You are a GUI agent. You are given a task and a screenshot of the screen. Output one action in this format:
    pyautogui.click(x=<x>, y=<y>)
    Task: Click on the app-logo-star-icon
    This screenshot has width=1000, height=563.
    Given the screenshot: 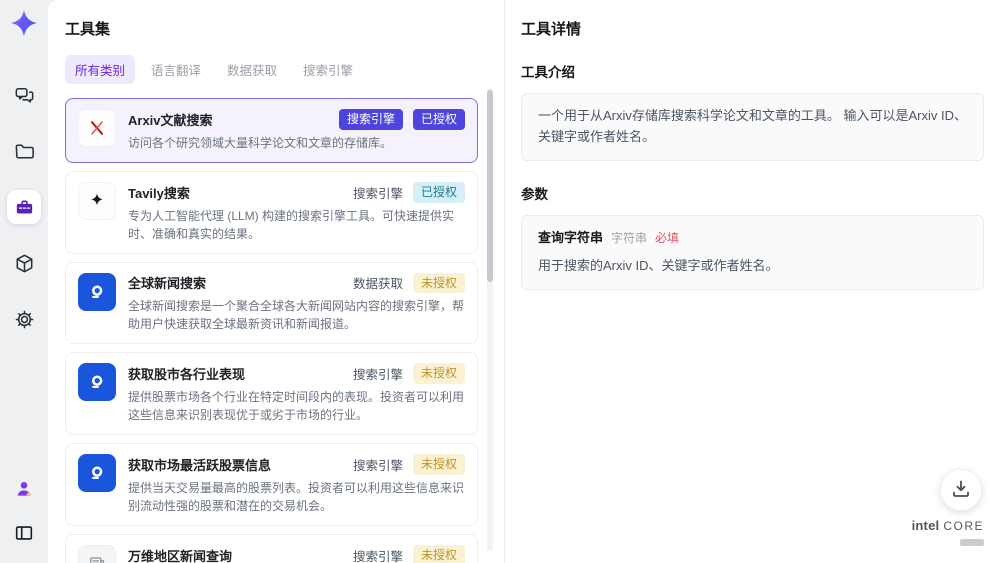 What is the action you would take?
    pyautogui.click(x=24, y=25)
    